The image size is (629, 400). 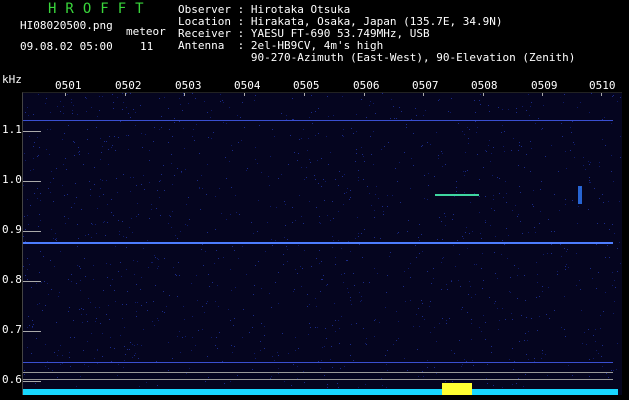 I want to click on meteor-count: 11, so click(x=147, y=46).